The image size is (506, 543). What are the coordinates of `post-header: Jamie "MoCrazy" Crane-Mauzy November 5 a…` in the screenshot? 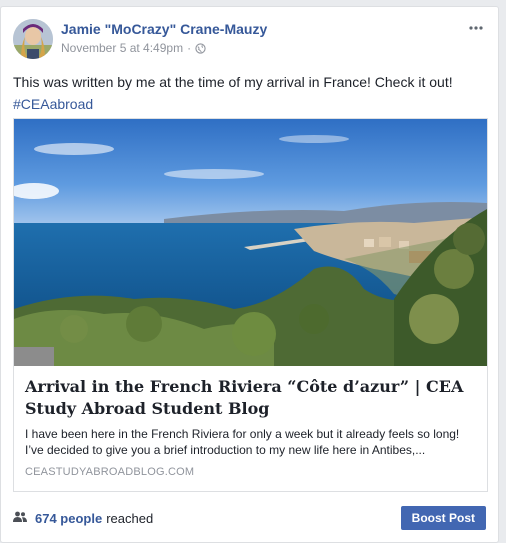 It's located at (249, 40).